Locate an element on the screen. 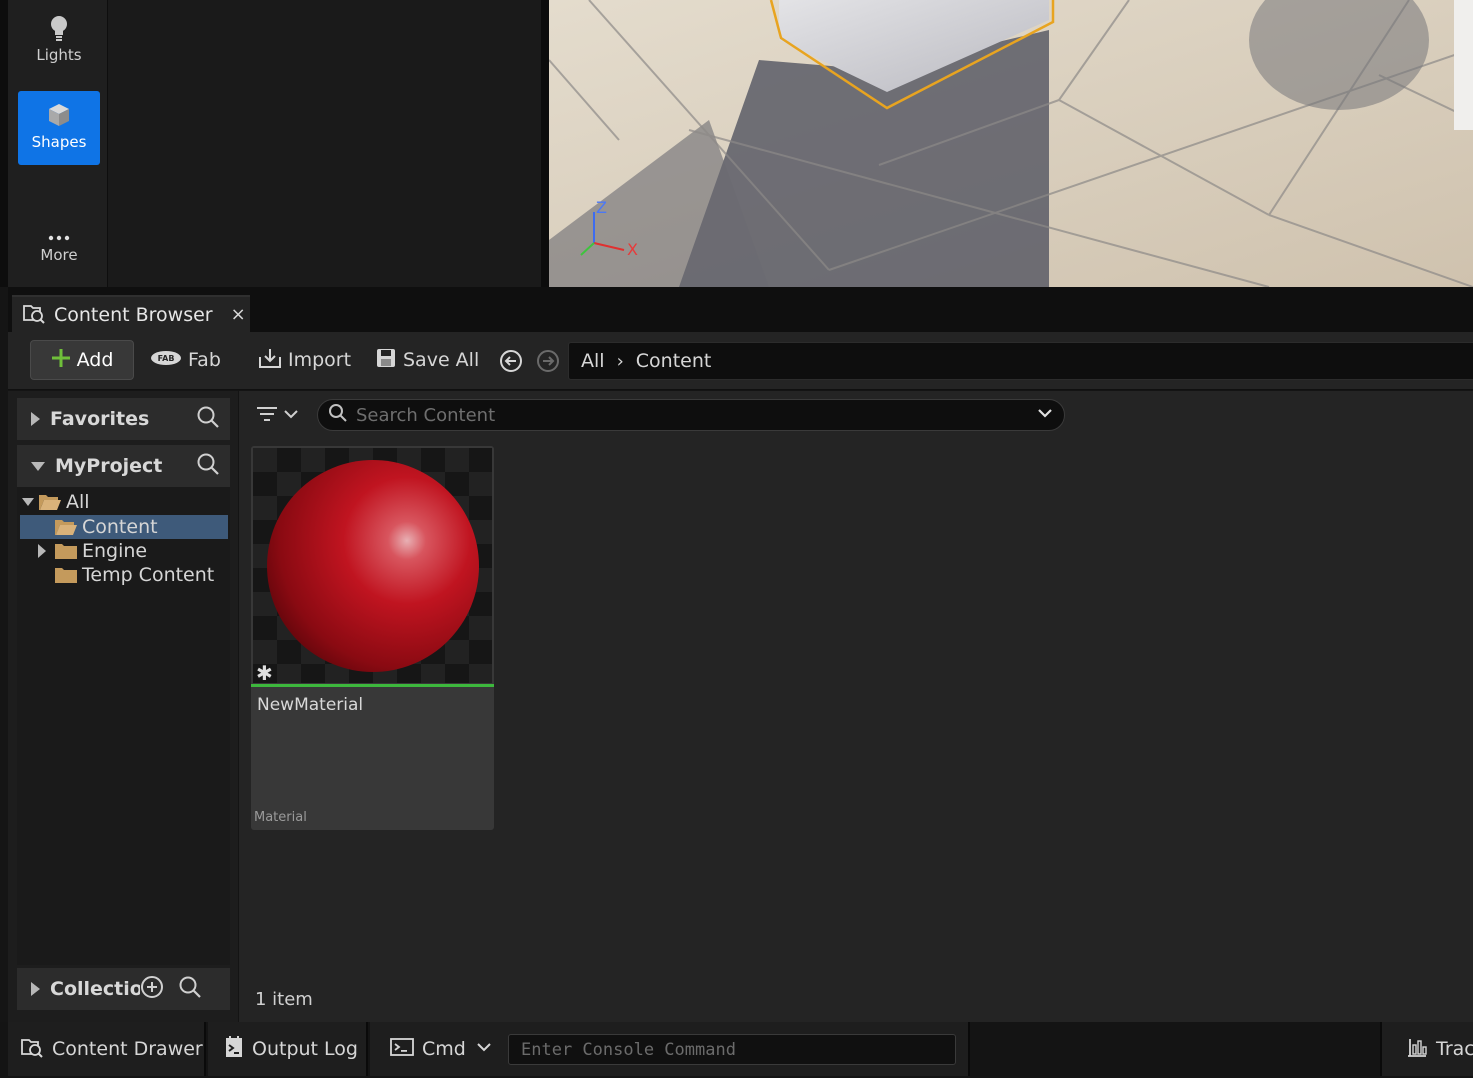  axis-x-label: X is located at coordinates (632, 249).